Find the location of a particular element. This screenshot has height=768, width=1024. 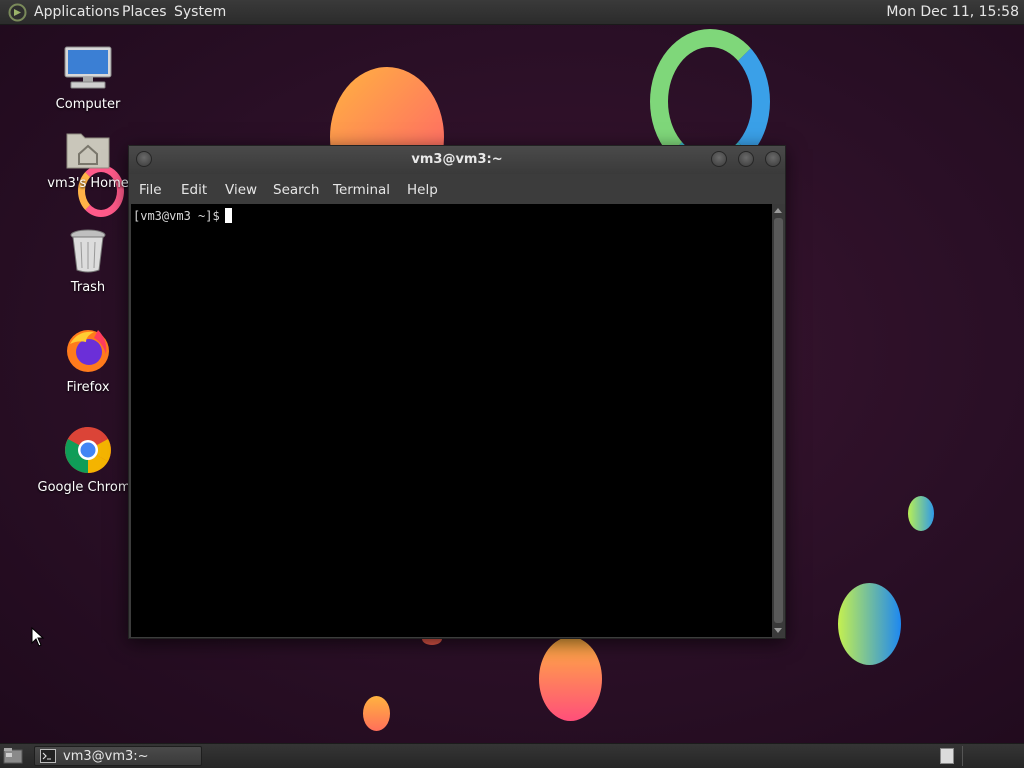

chrome-icon is located at coordinates (88, 450).